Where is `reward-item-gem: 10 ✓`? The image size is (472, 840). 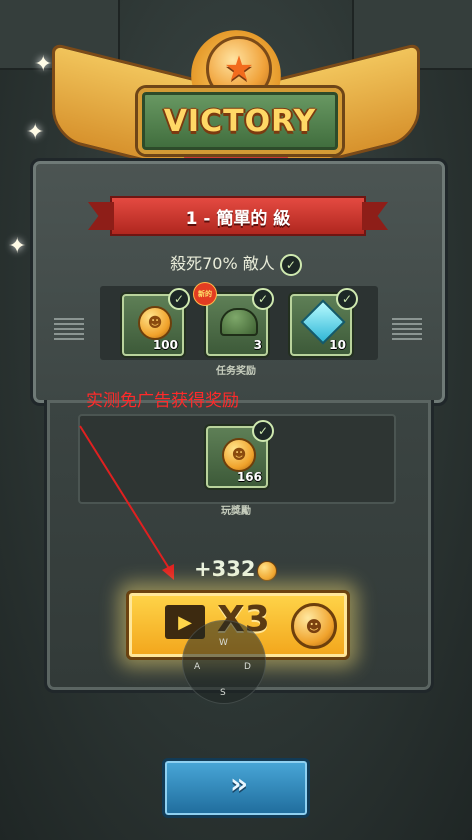
reward-item-gem: 10 ✓ is located at coordinates (324, 322).